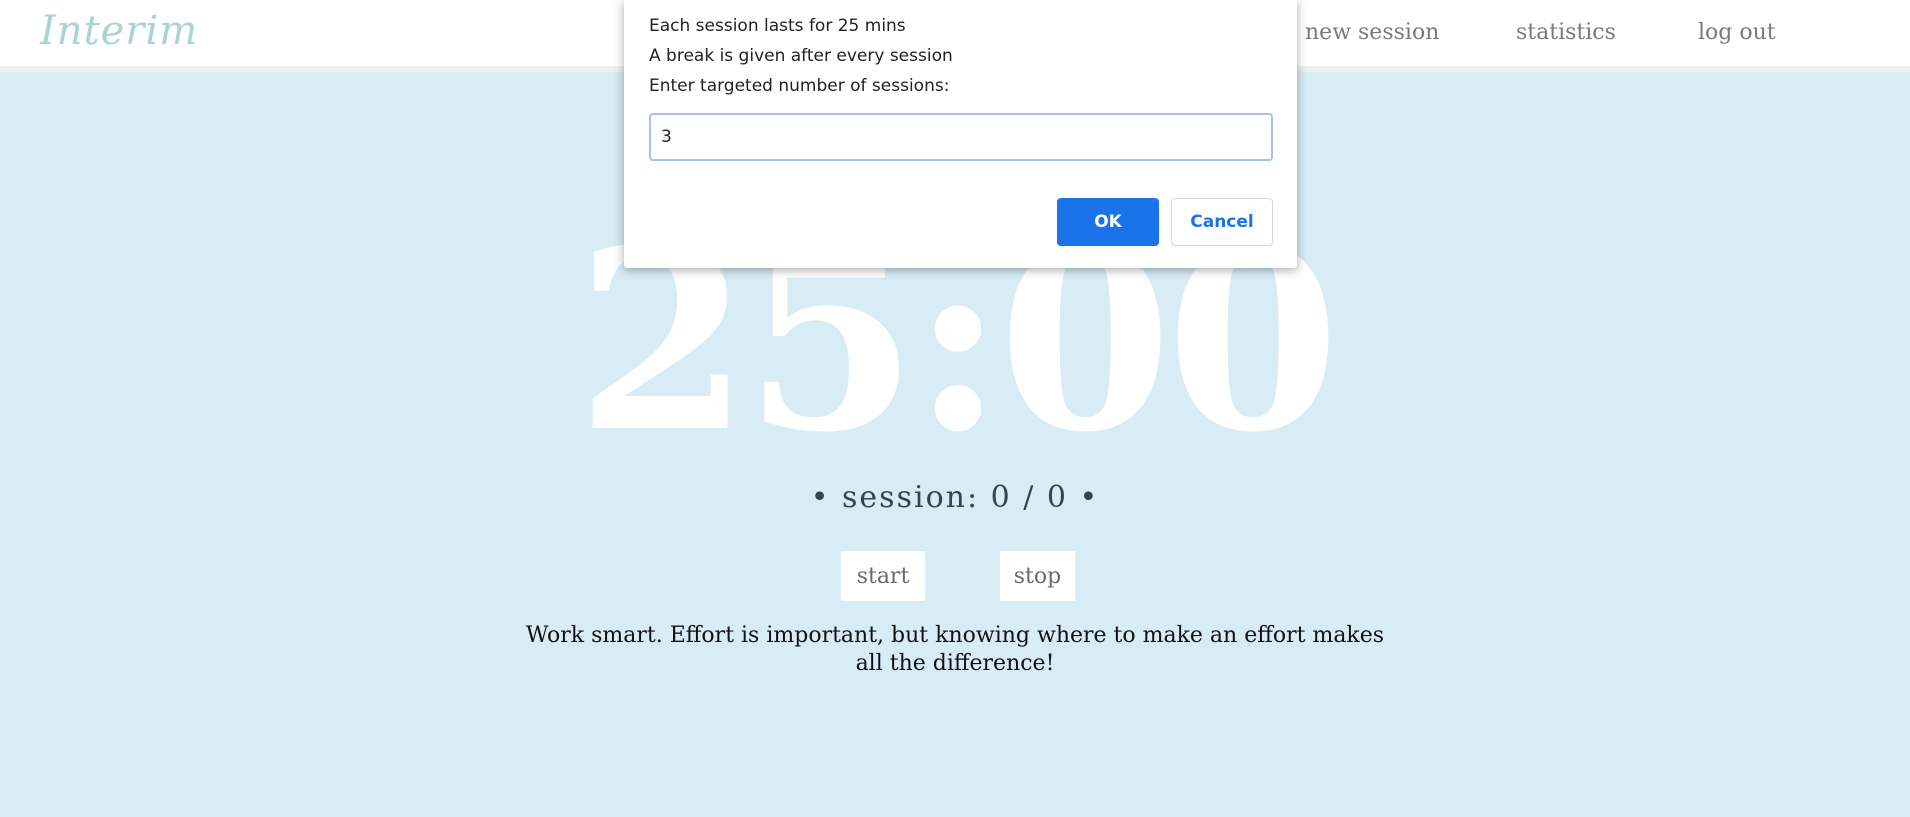 The height and width of the screenshot is (817, 1910). I want to click on nav-new-session-link: new session, so click(1372, 32).